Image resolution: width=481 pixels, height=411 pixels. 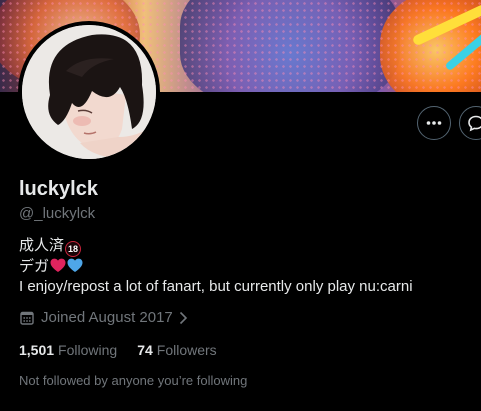 What do you see at coordinates (145, 350) in the screenshot?
I see `followers-count: 74` at bounding box center [145, 350].